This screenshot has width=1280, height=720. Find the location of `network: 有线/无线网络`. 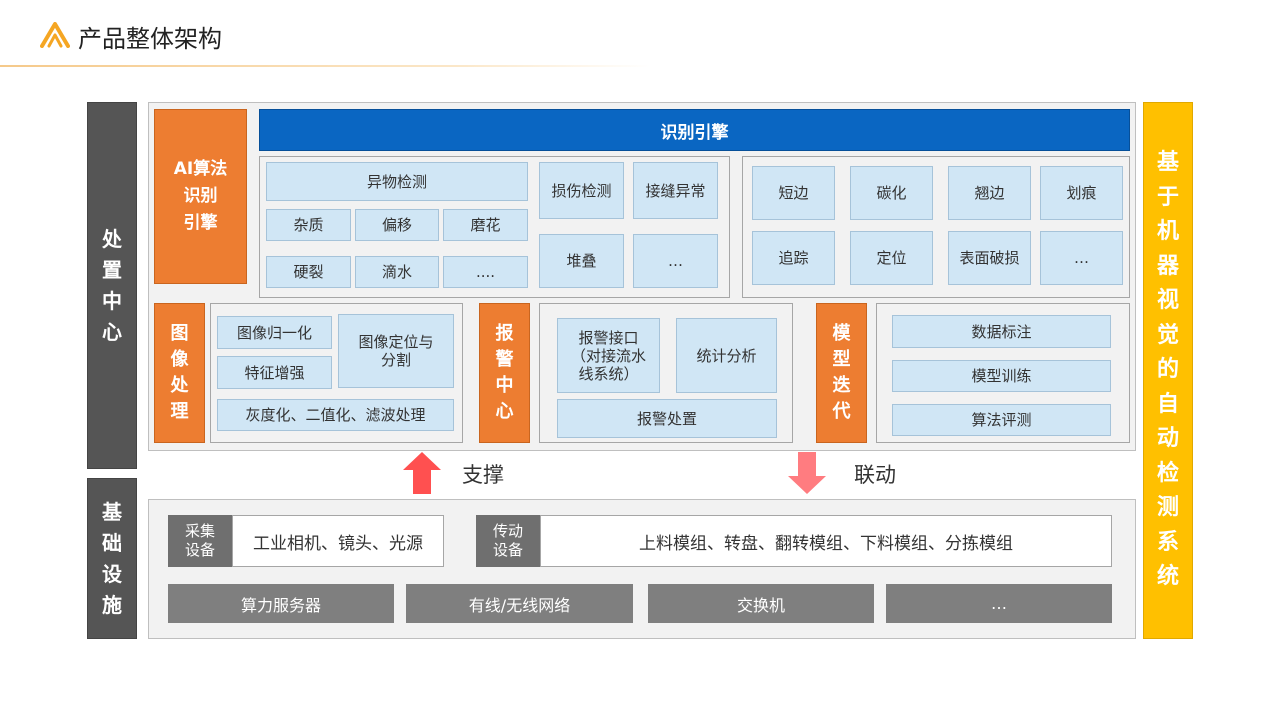

network: 有线/无线网络 is located at coordinates (519, 603).